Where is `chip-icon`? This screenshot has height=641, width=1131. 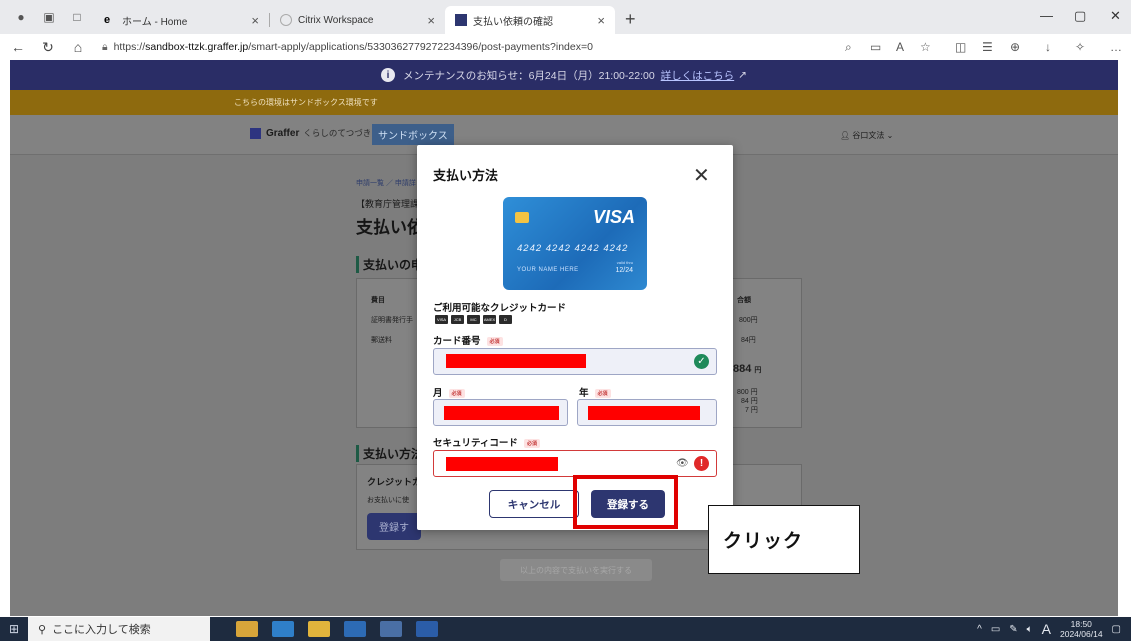
chip-icon is located at coordinates (522, 217).